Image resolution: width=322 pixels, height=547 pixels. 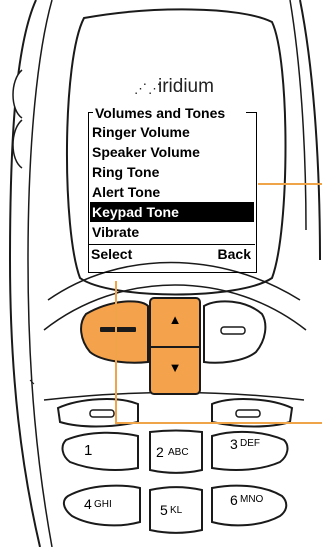 I want to click on brand-name: iridium, so click(x=186, y=86).